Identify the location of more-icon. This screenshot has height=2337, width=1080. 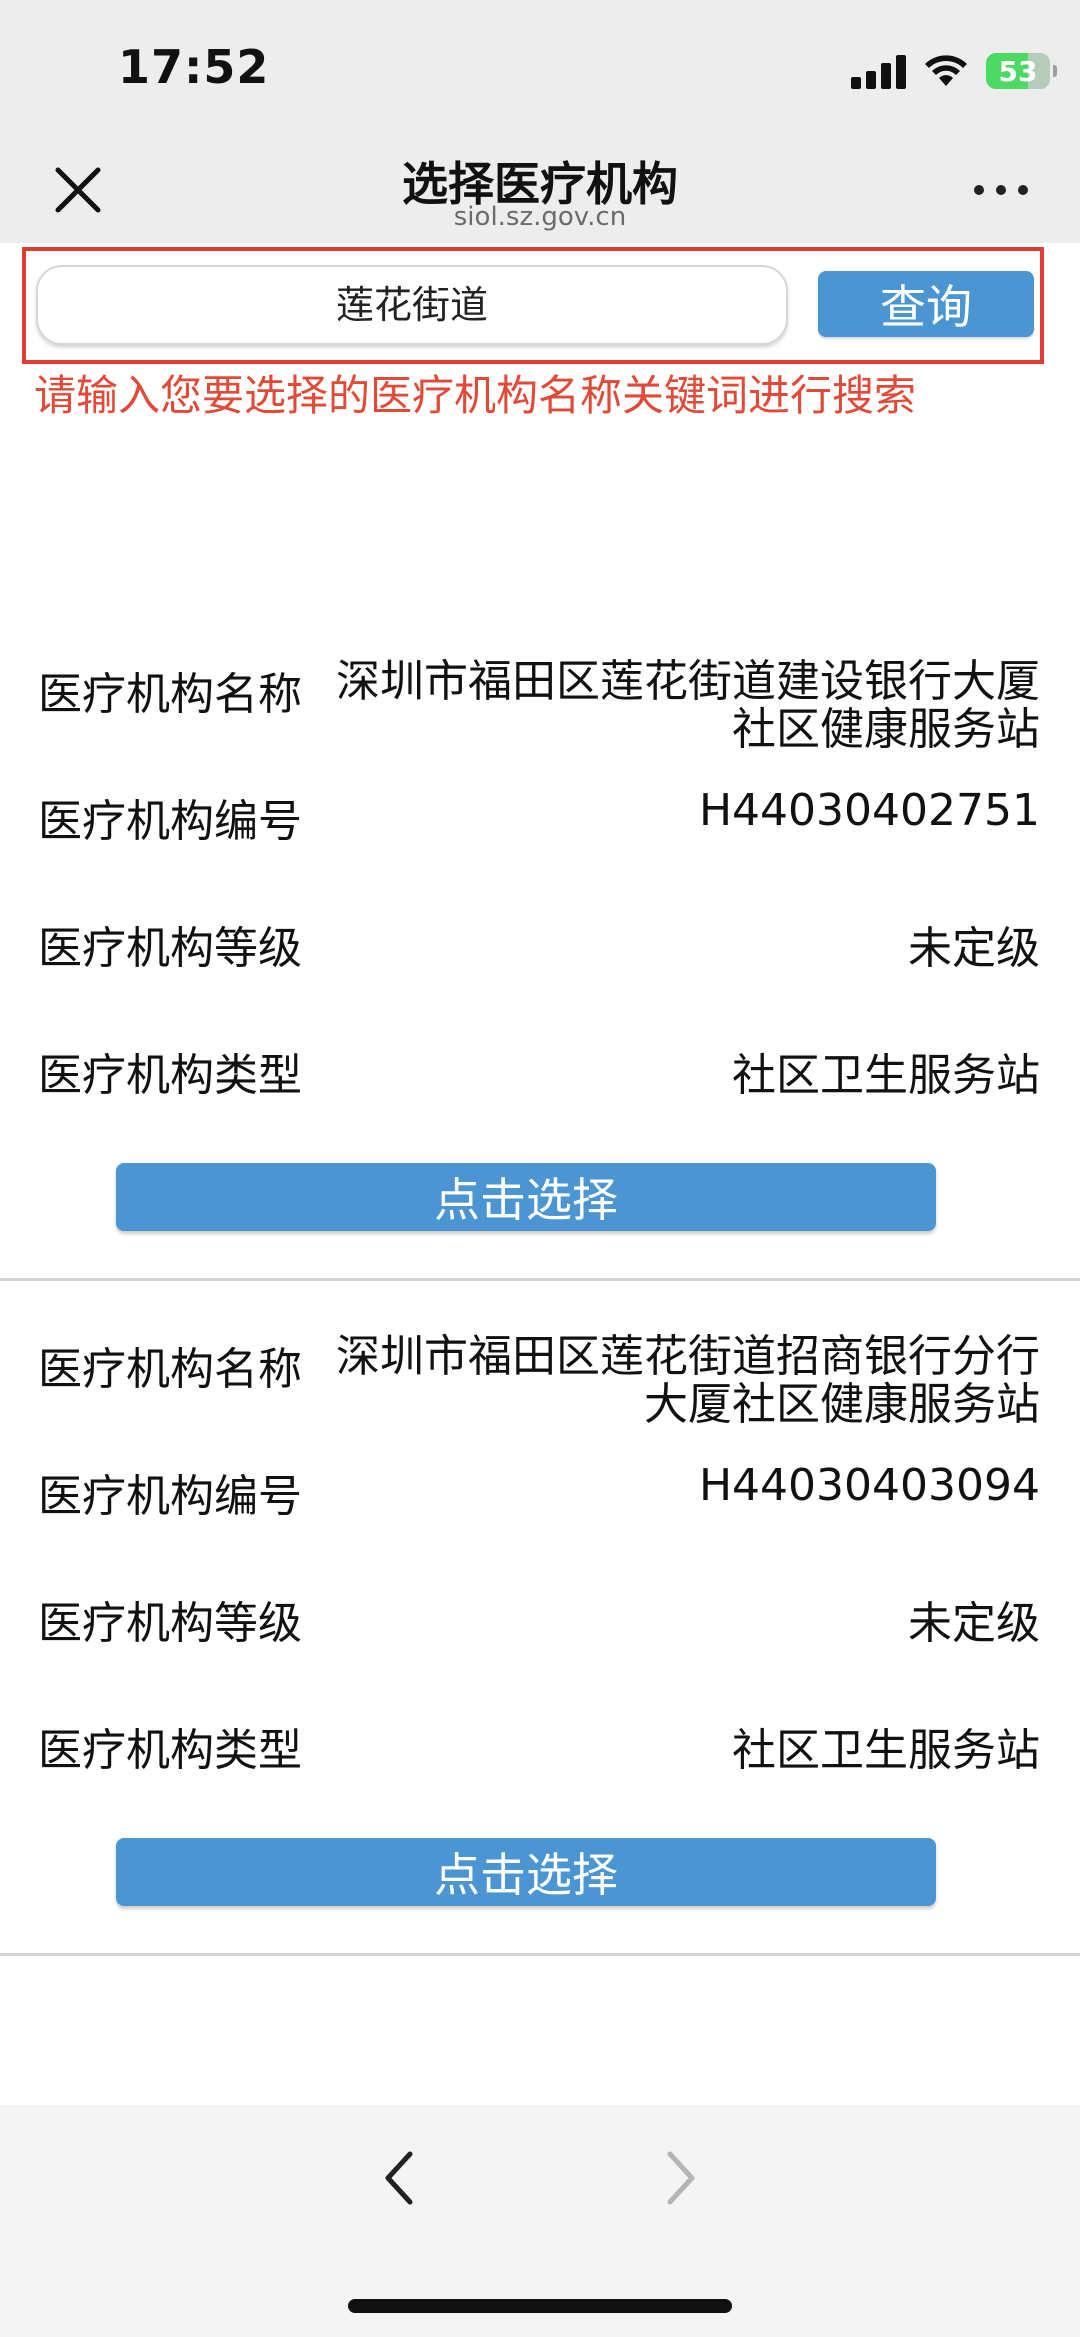
(1001, 190).